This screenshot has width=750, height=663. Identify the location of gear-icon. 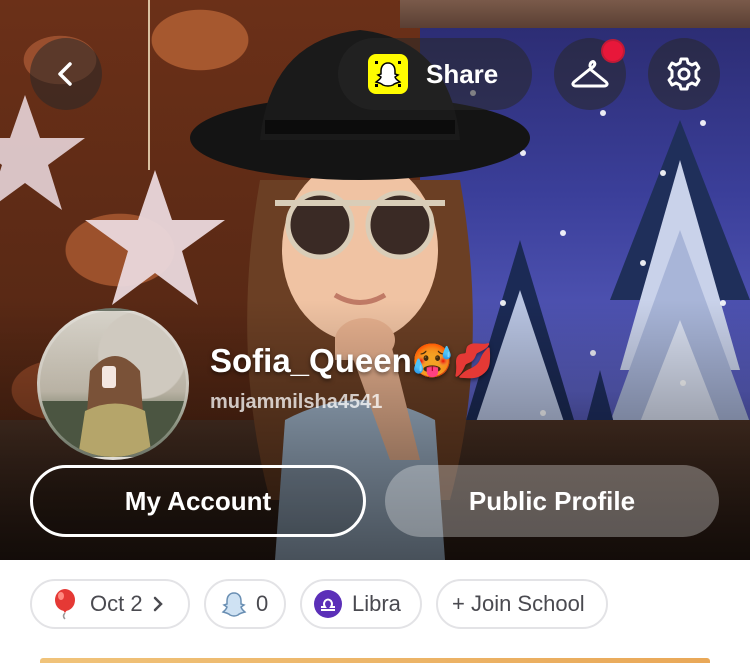
(684, 74).